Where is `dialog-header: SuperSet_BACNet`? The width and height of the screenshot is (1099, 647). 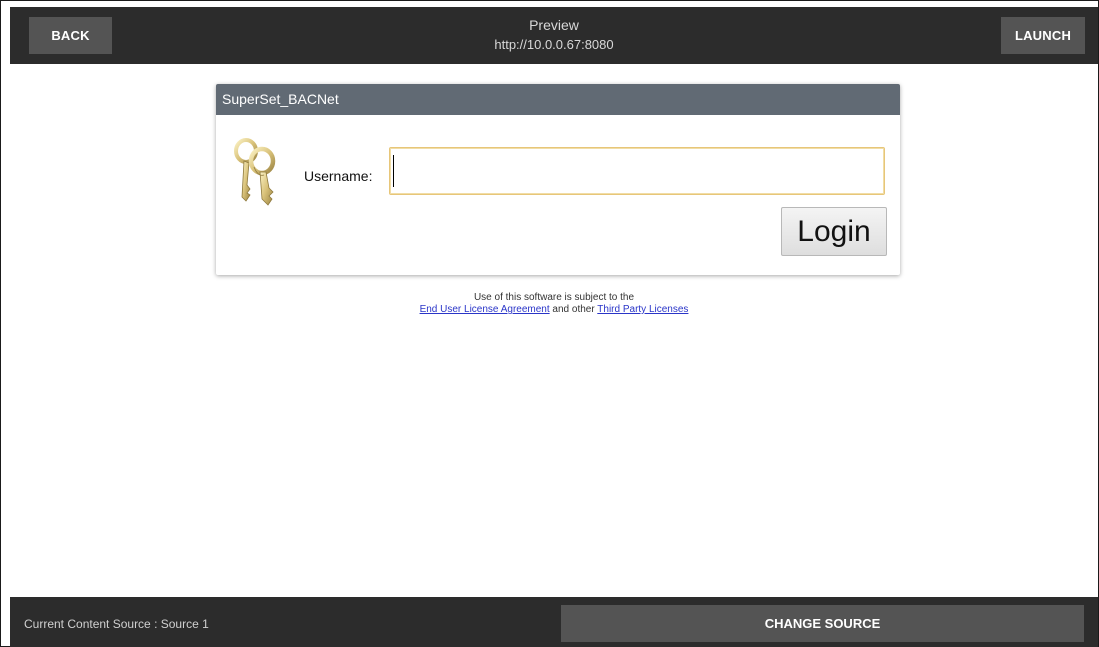
dialog-header: SuperSet_BACNet is located at coordinates (558, 99).